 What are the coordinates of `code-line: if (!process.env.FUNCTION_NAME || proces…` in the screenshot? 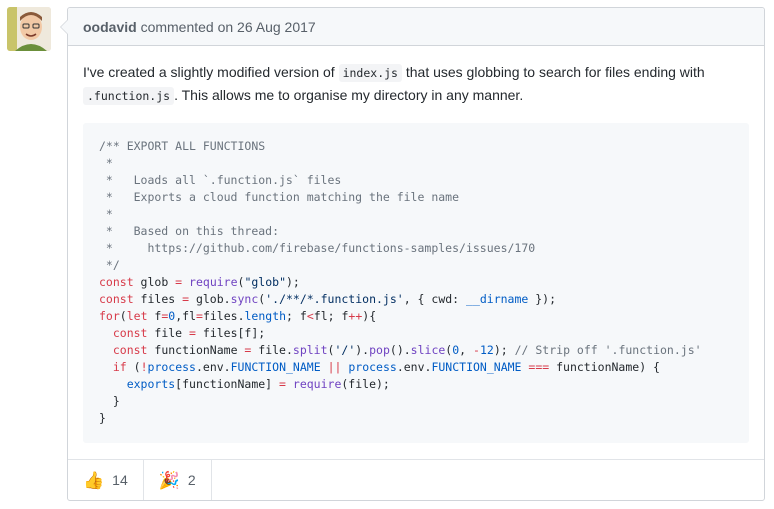 It's located at (386, 367).